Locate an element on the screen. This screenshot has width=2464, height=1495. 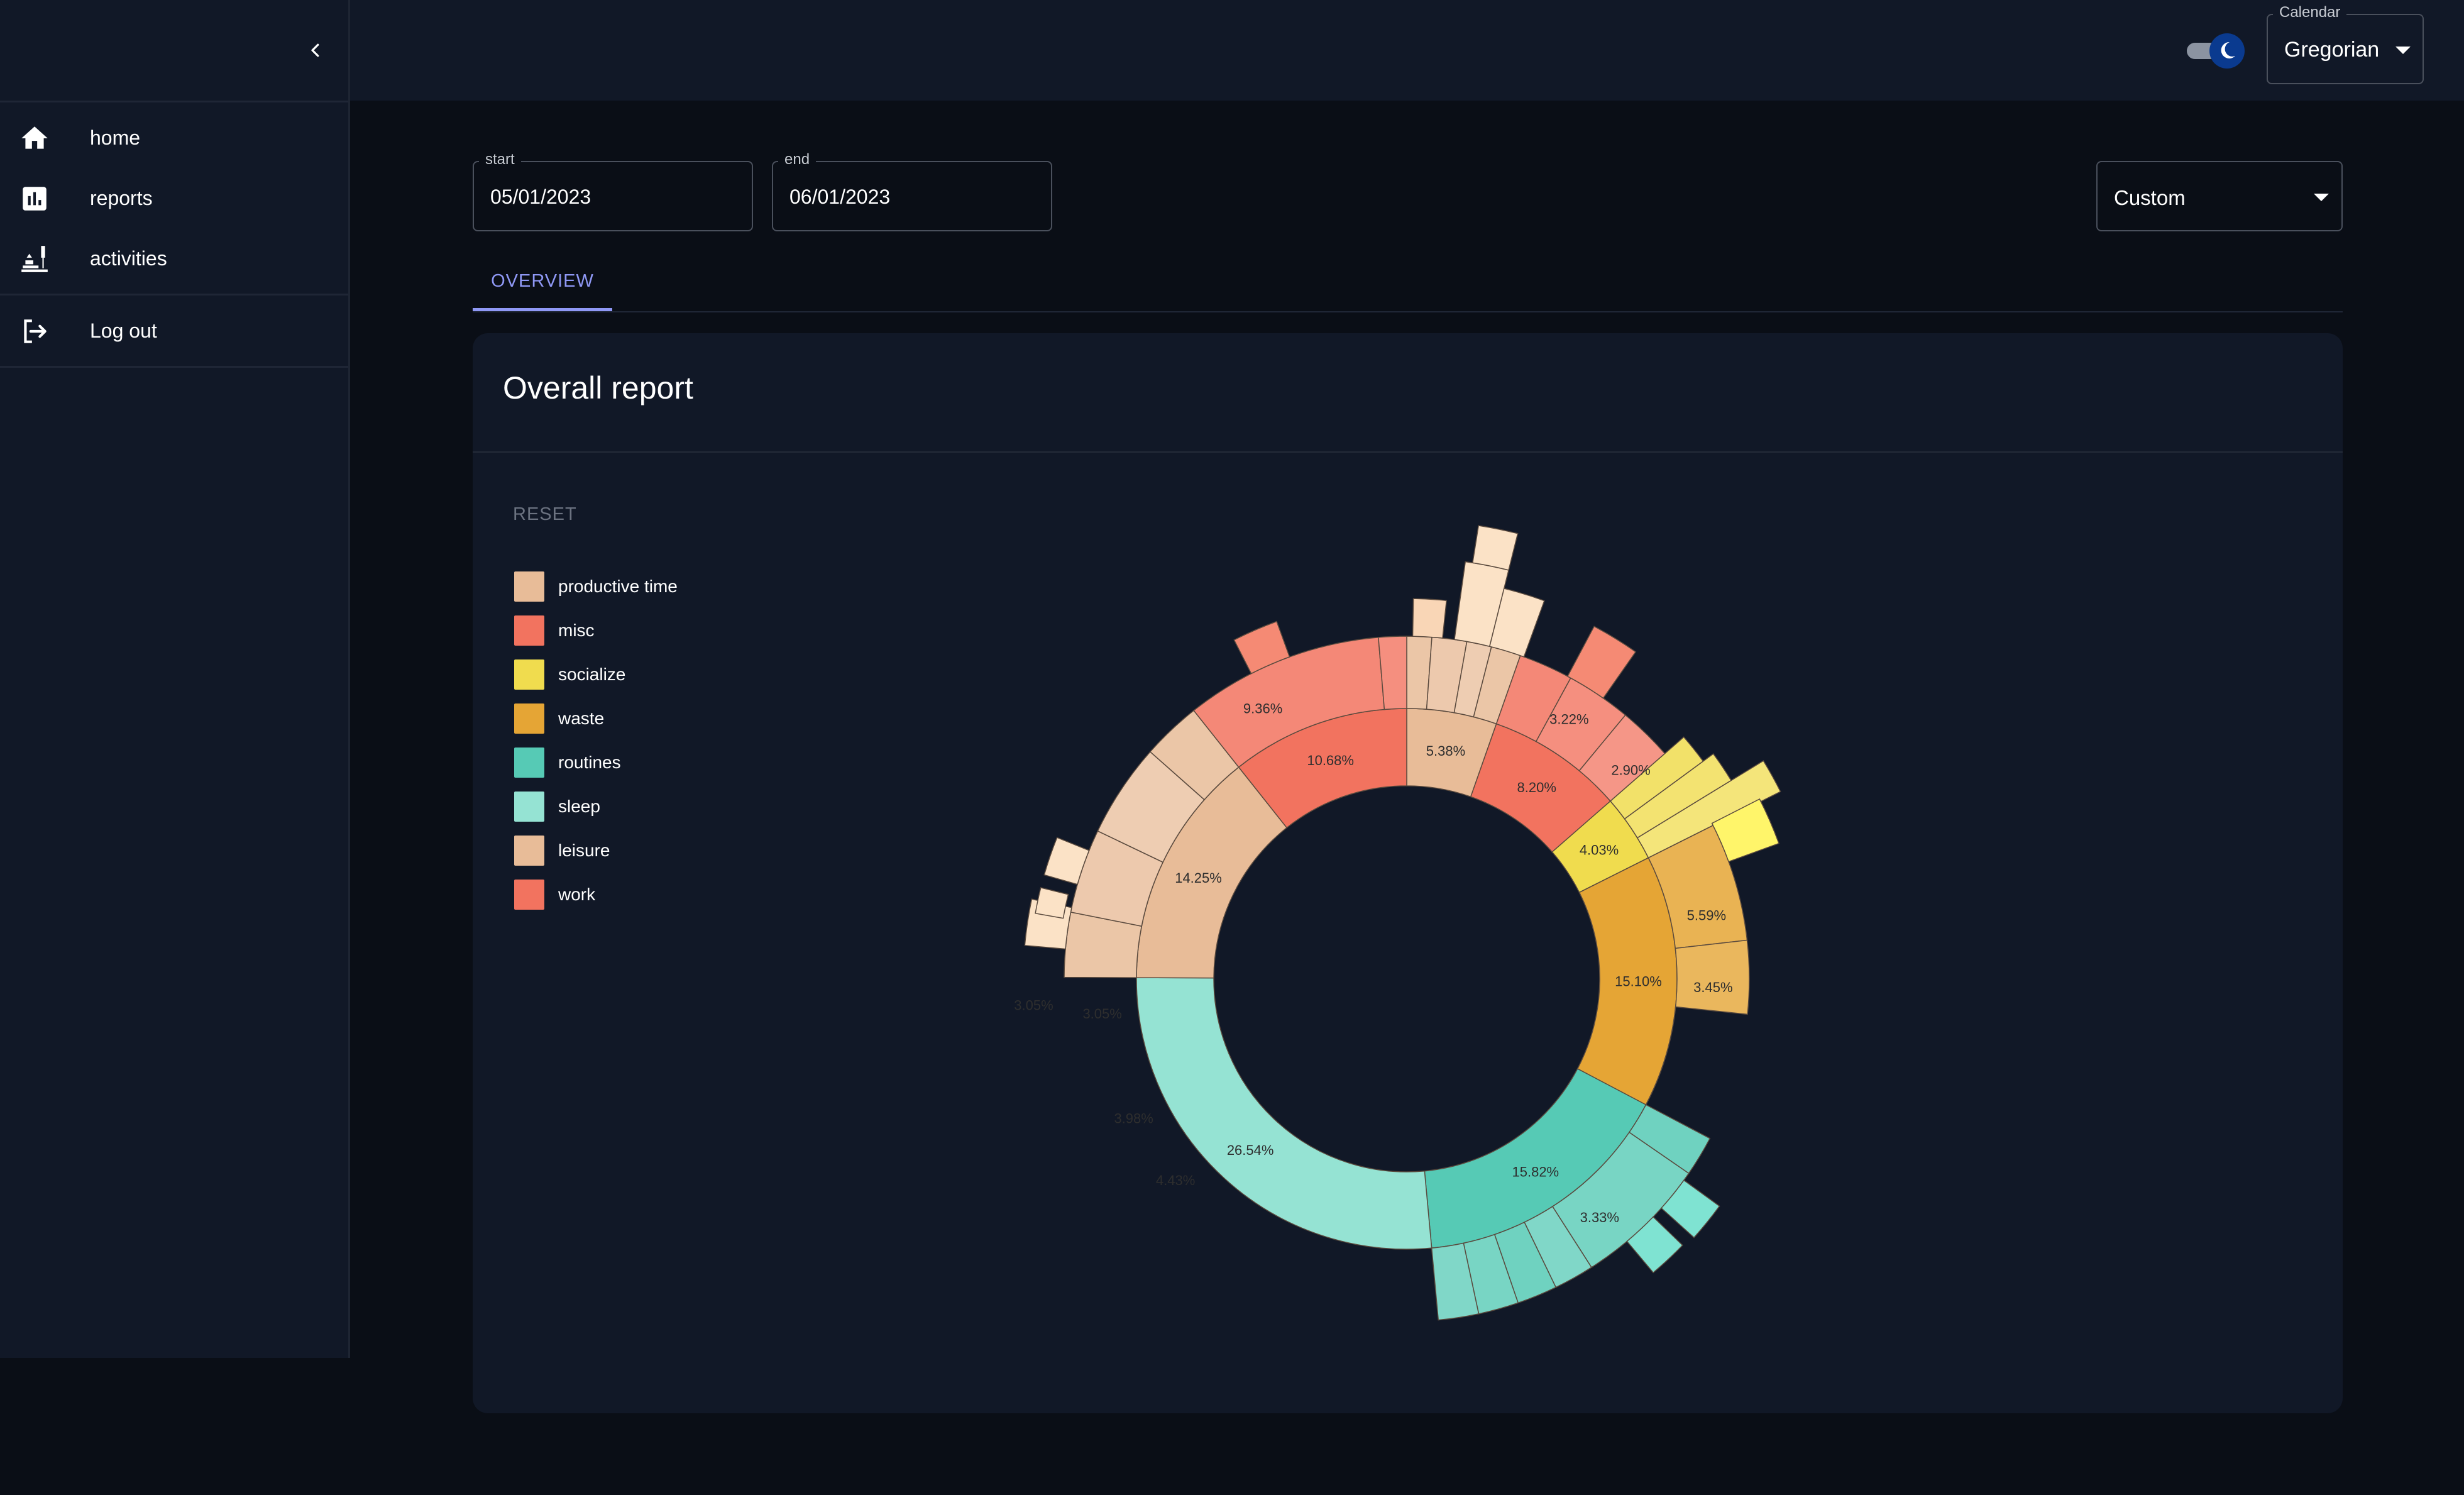
range-preset-select: Custom is located at coordinates (2219, 196).